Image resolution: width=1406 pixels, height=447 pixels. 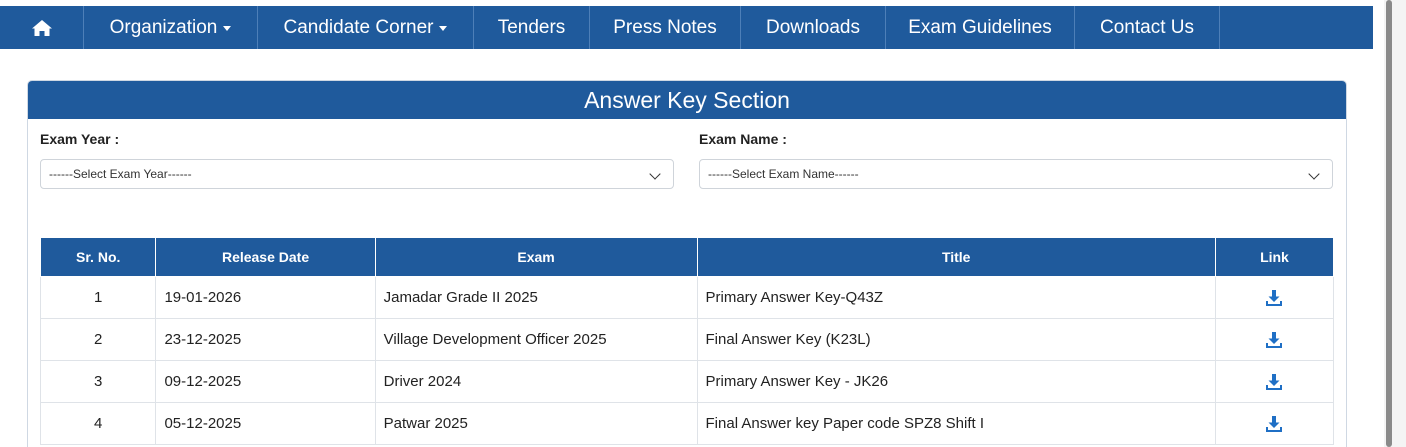 I want to click on exam-year-select: ------Select Exam Year------, so click(x=357, y=174).